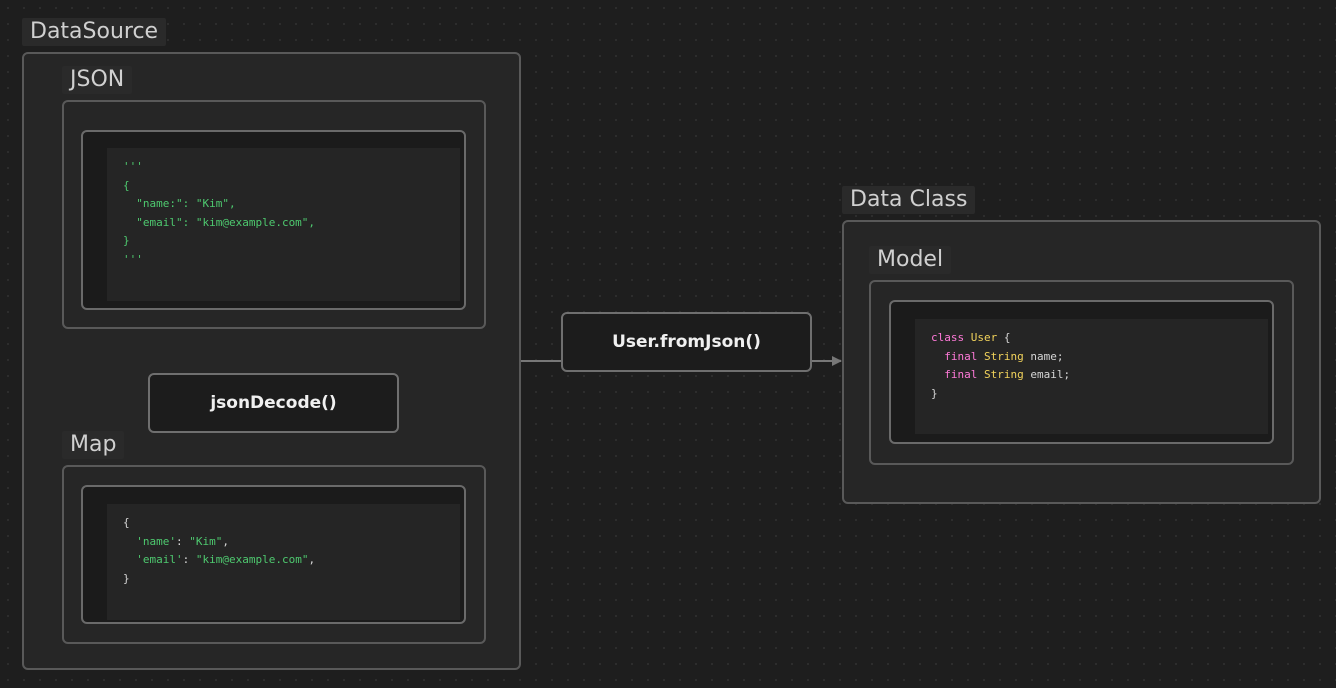 The image size is (1336, 688). I want to click on map-open-brace: {, so click(126, 522).